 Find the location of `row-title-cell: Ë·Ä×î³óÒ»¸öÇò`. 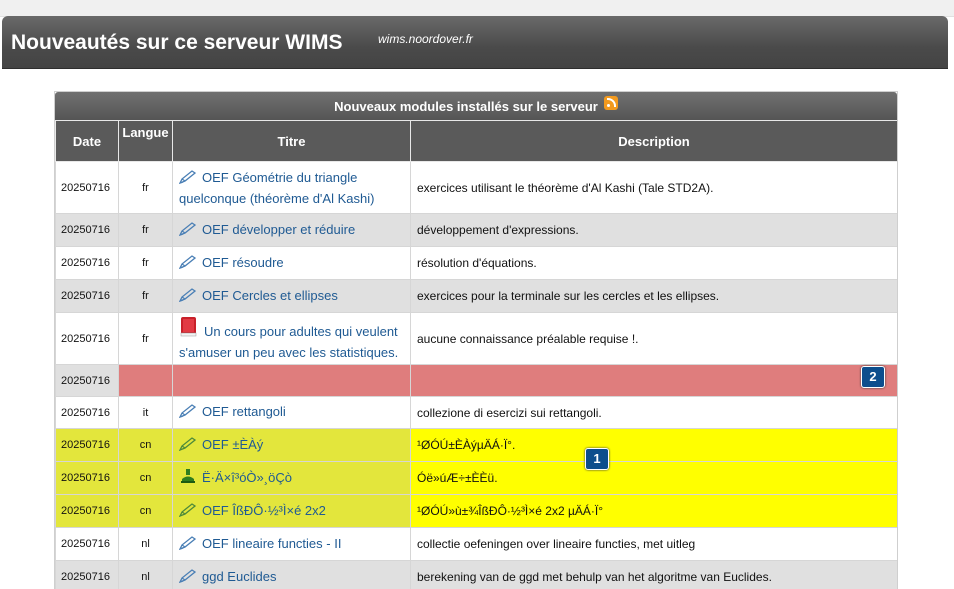

row-title-cell: Ë·Ä×î³óÒ»¸öÇò is located at coordinates (292, 478).